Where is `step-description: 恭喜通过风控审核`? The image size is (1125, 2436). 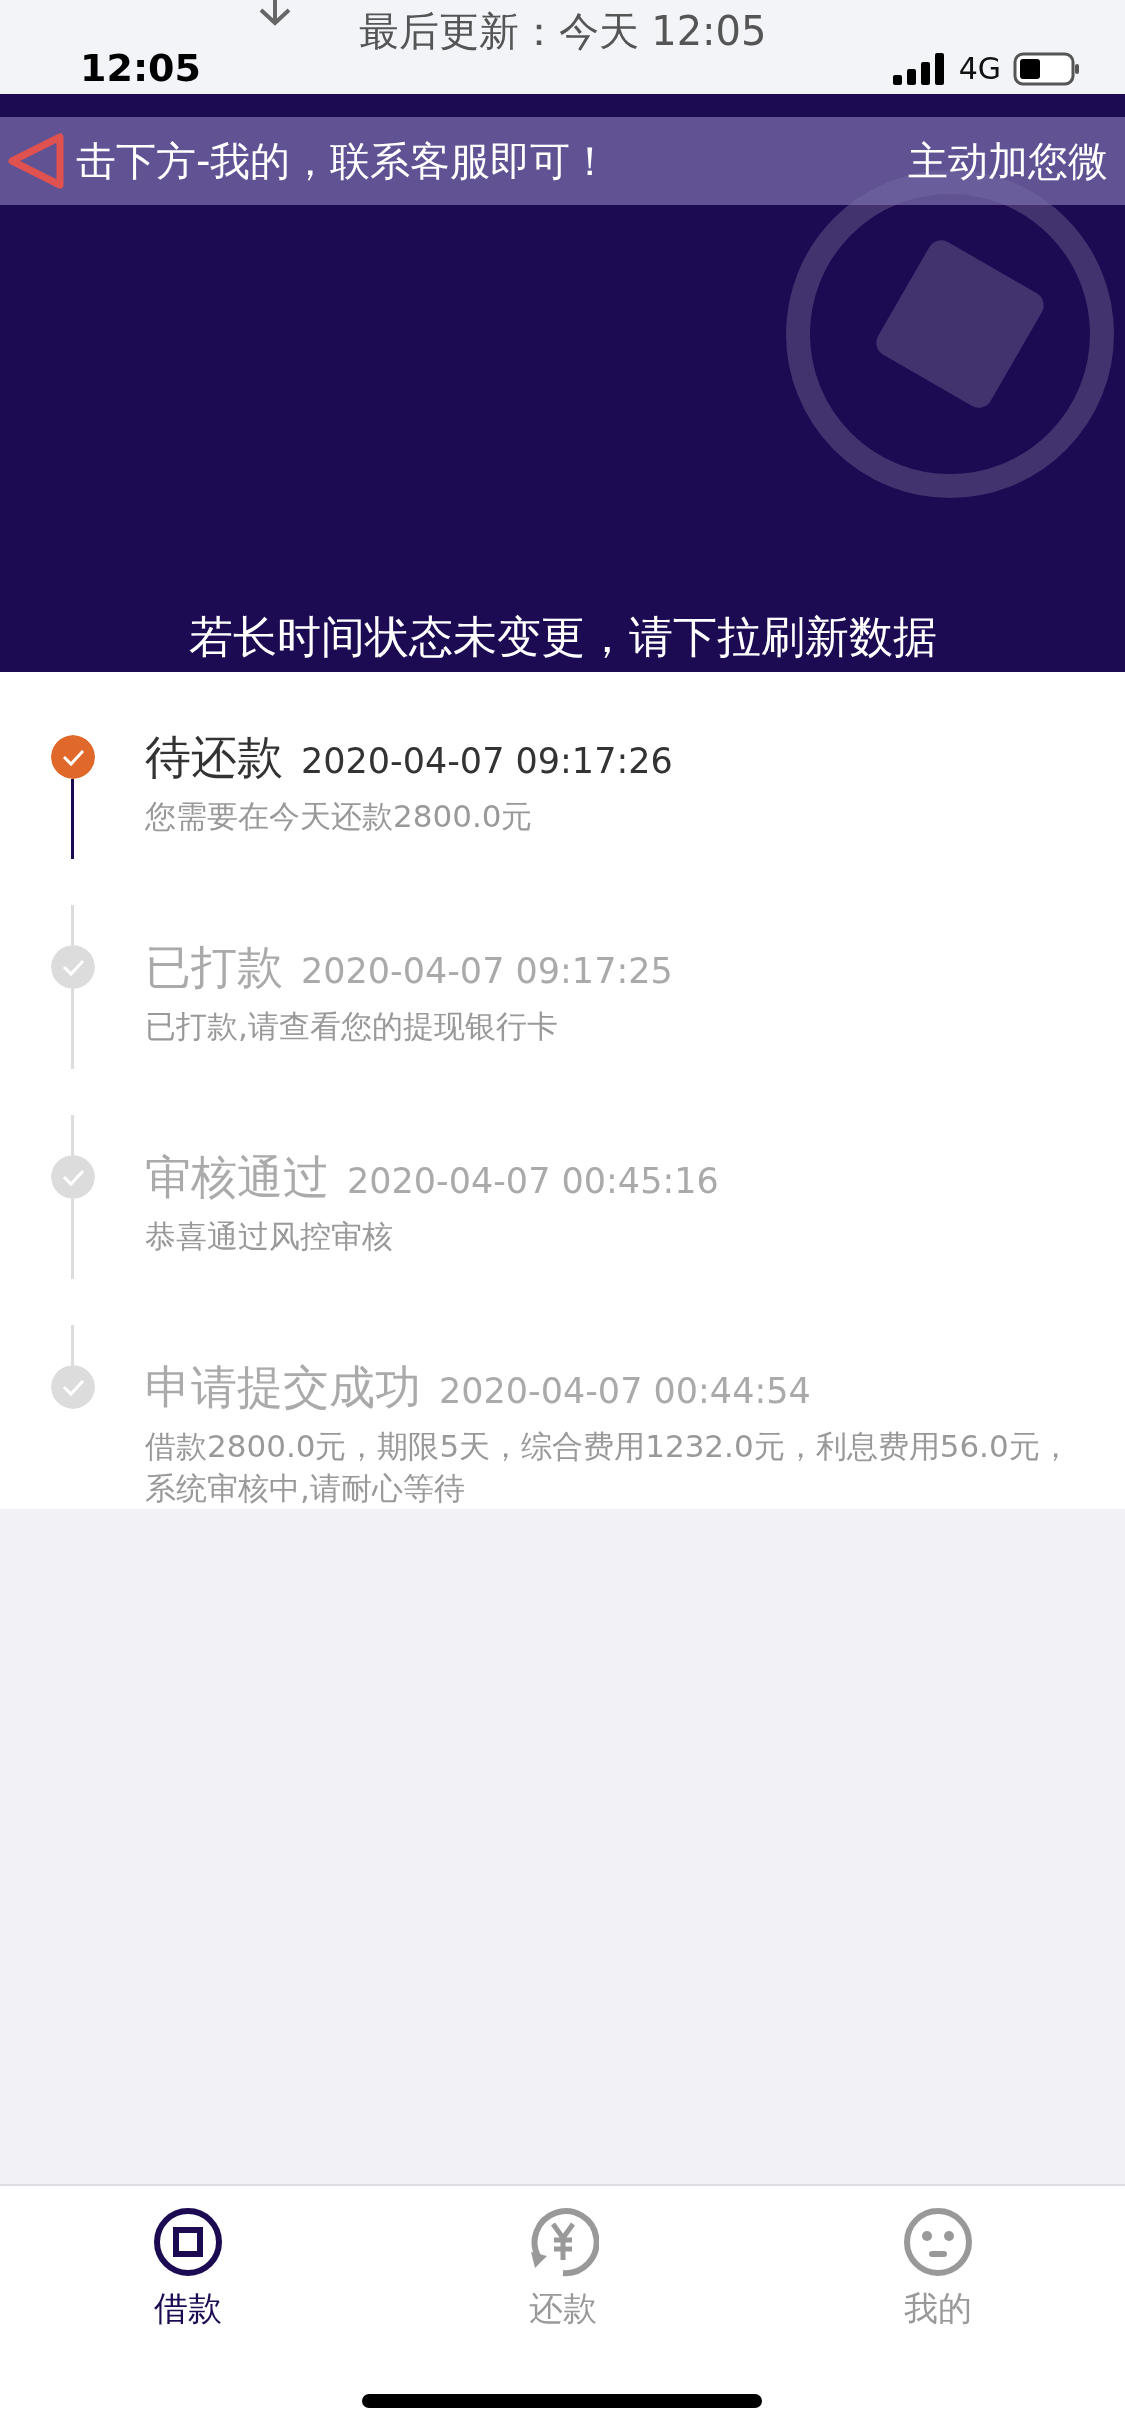
step-description: 恭喜通过风控审核 is located at coordinates (269, 1236).